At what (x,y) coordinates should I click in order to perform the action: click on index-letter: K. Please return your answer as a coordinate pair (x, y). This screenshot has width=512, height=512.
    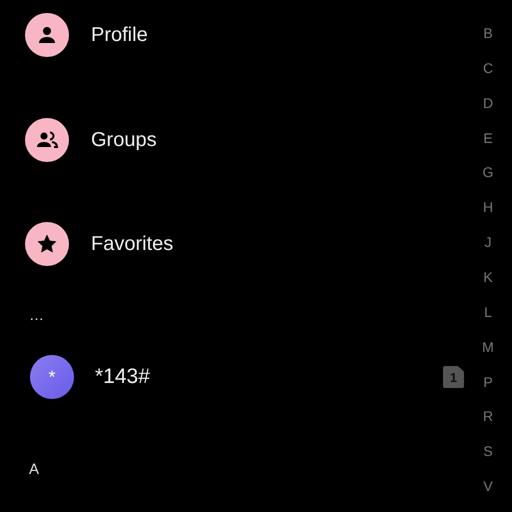
    Looking at the image, I should click on (488, 277).